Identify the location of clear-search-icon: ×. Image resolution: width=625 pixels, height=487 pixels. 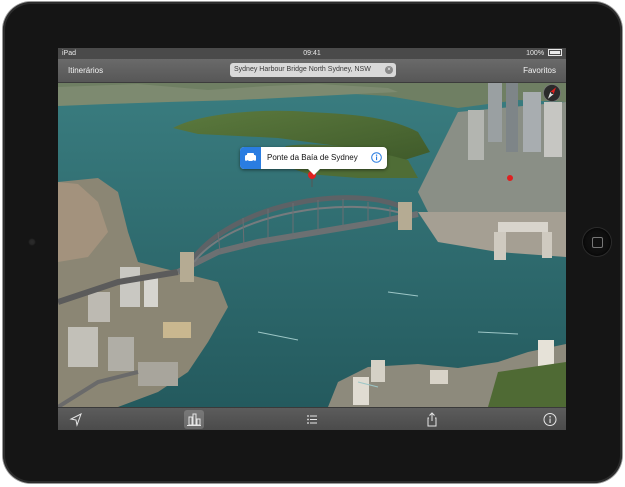
(389, 70).